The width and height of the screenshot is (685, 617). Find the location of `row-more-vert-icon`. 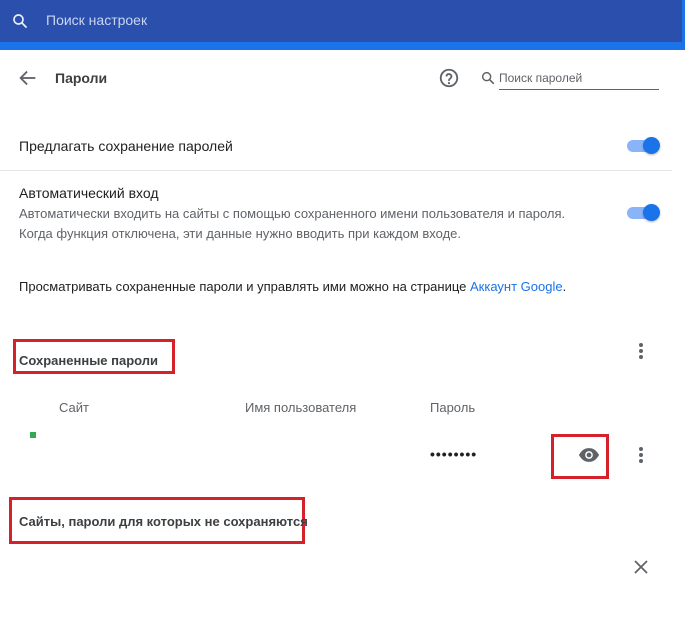

row-more-vert-icon is located at coordinates (641, 455).